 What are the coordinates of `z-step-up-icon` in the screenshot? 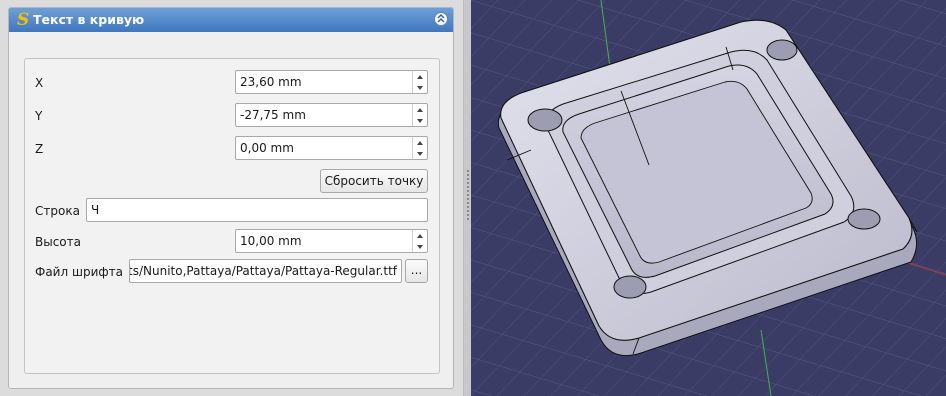 It's located at (420, 142).